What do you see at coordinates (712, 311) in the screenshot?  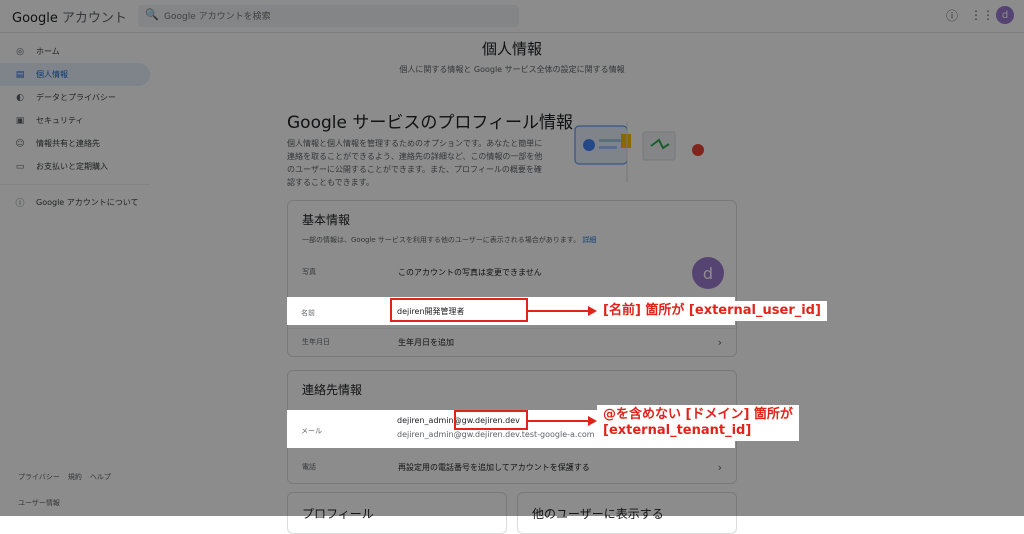 I see `callout-user-id: [名前] 箇所が [external_user_id]` at bounding box center [712, 311].